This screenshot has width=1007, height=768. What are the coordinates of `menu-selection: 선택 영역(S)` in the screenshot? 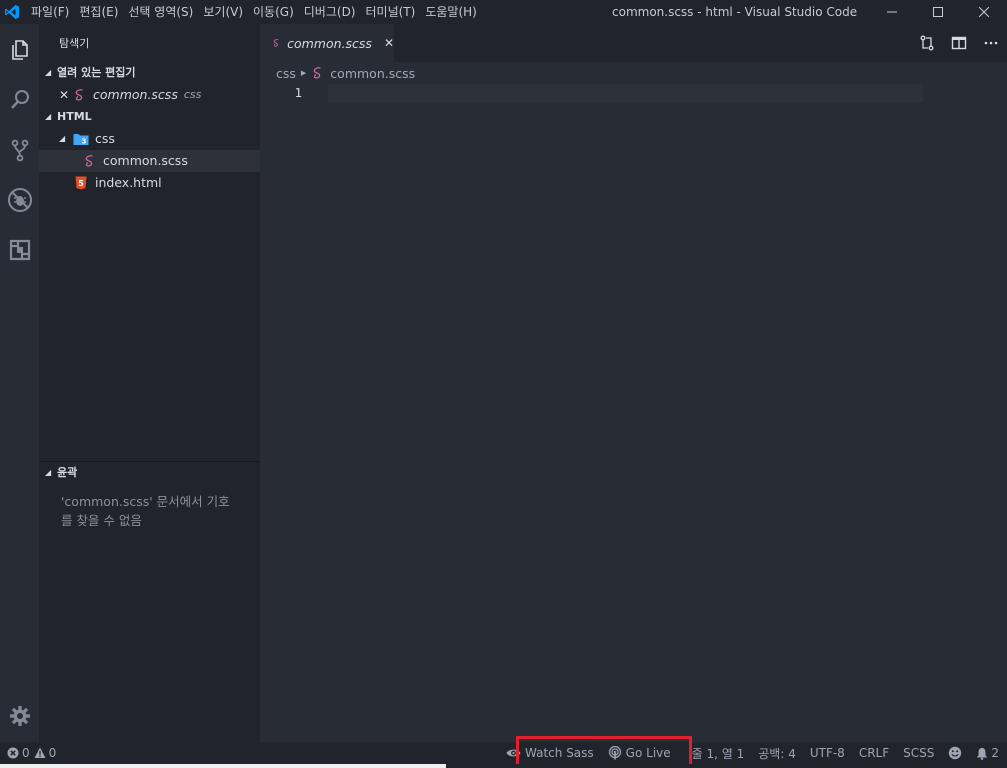 It's located at (160, 12).